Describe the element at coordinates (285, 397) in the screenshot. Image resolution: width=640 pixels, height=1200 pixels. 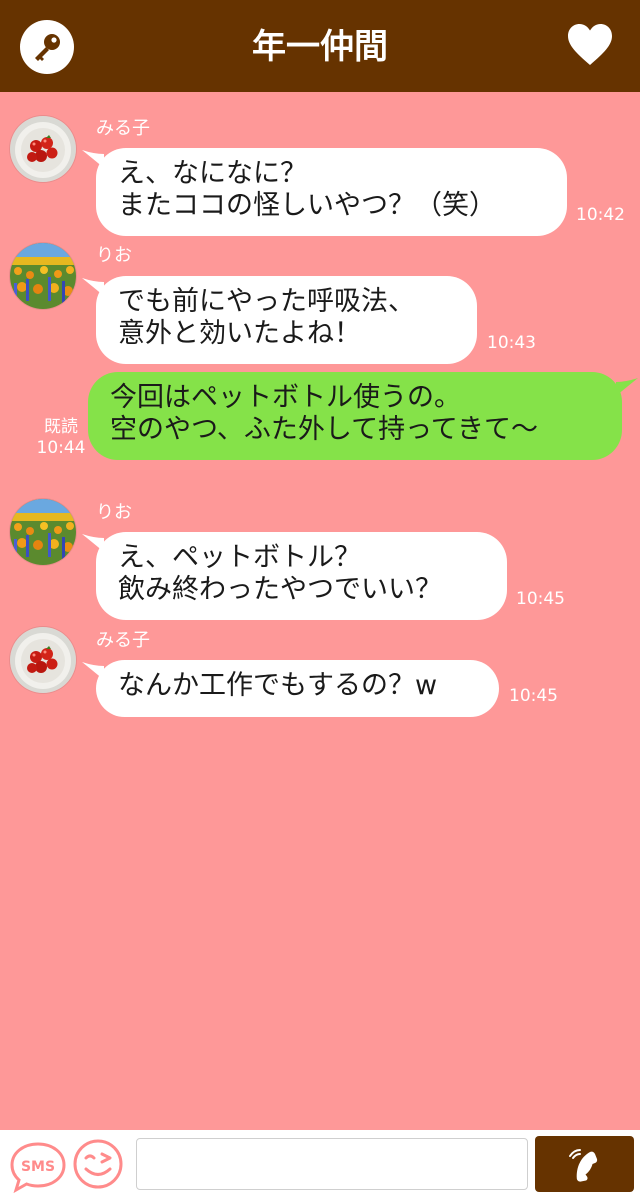
I see `message-line: 今回はペットボトル使うの。` at that location.